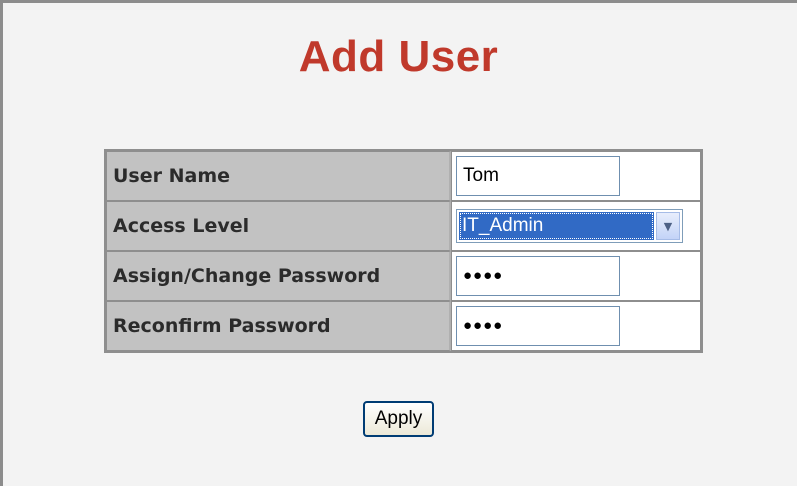 The image size is (797, 486). I want to click on form-row-access-level: Access Level IT_Admin ▼, so click(403, 226).